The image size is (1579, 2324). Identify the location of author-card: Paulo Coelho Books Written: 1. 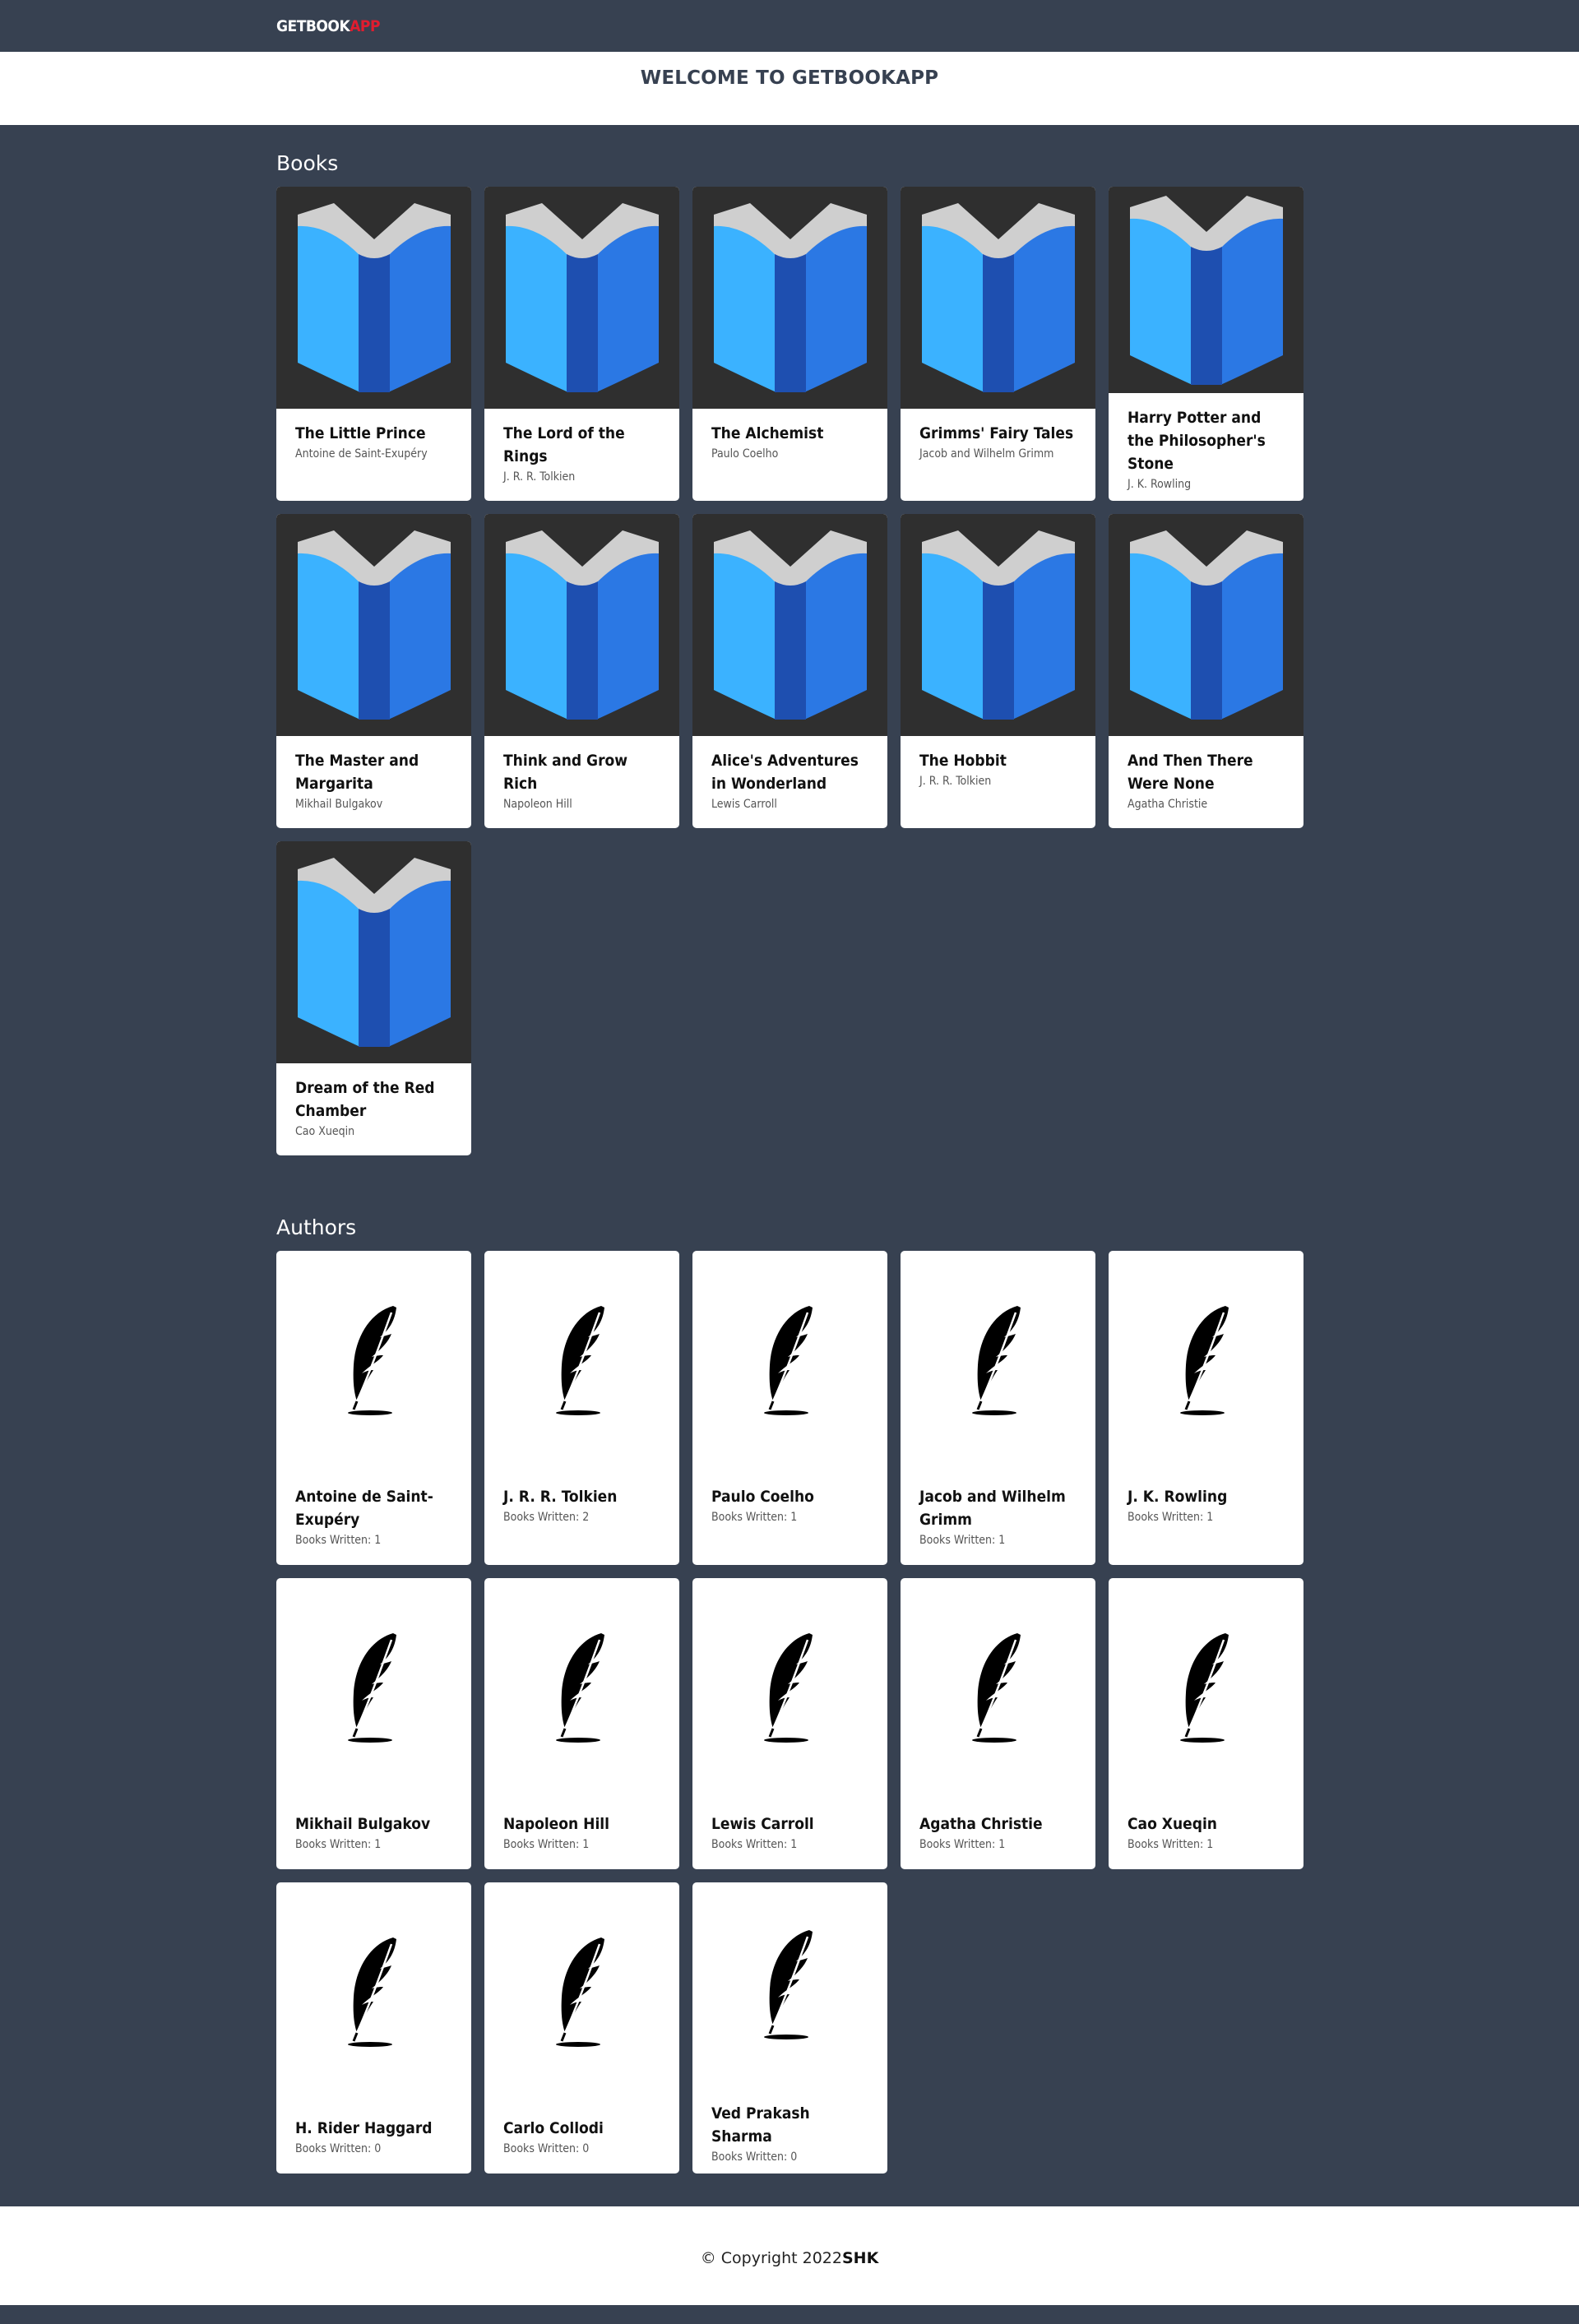
(789, 1408).